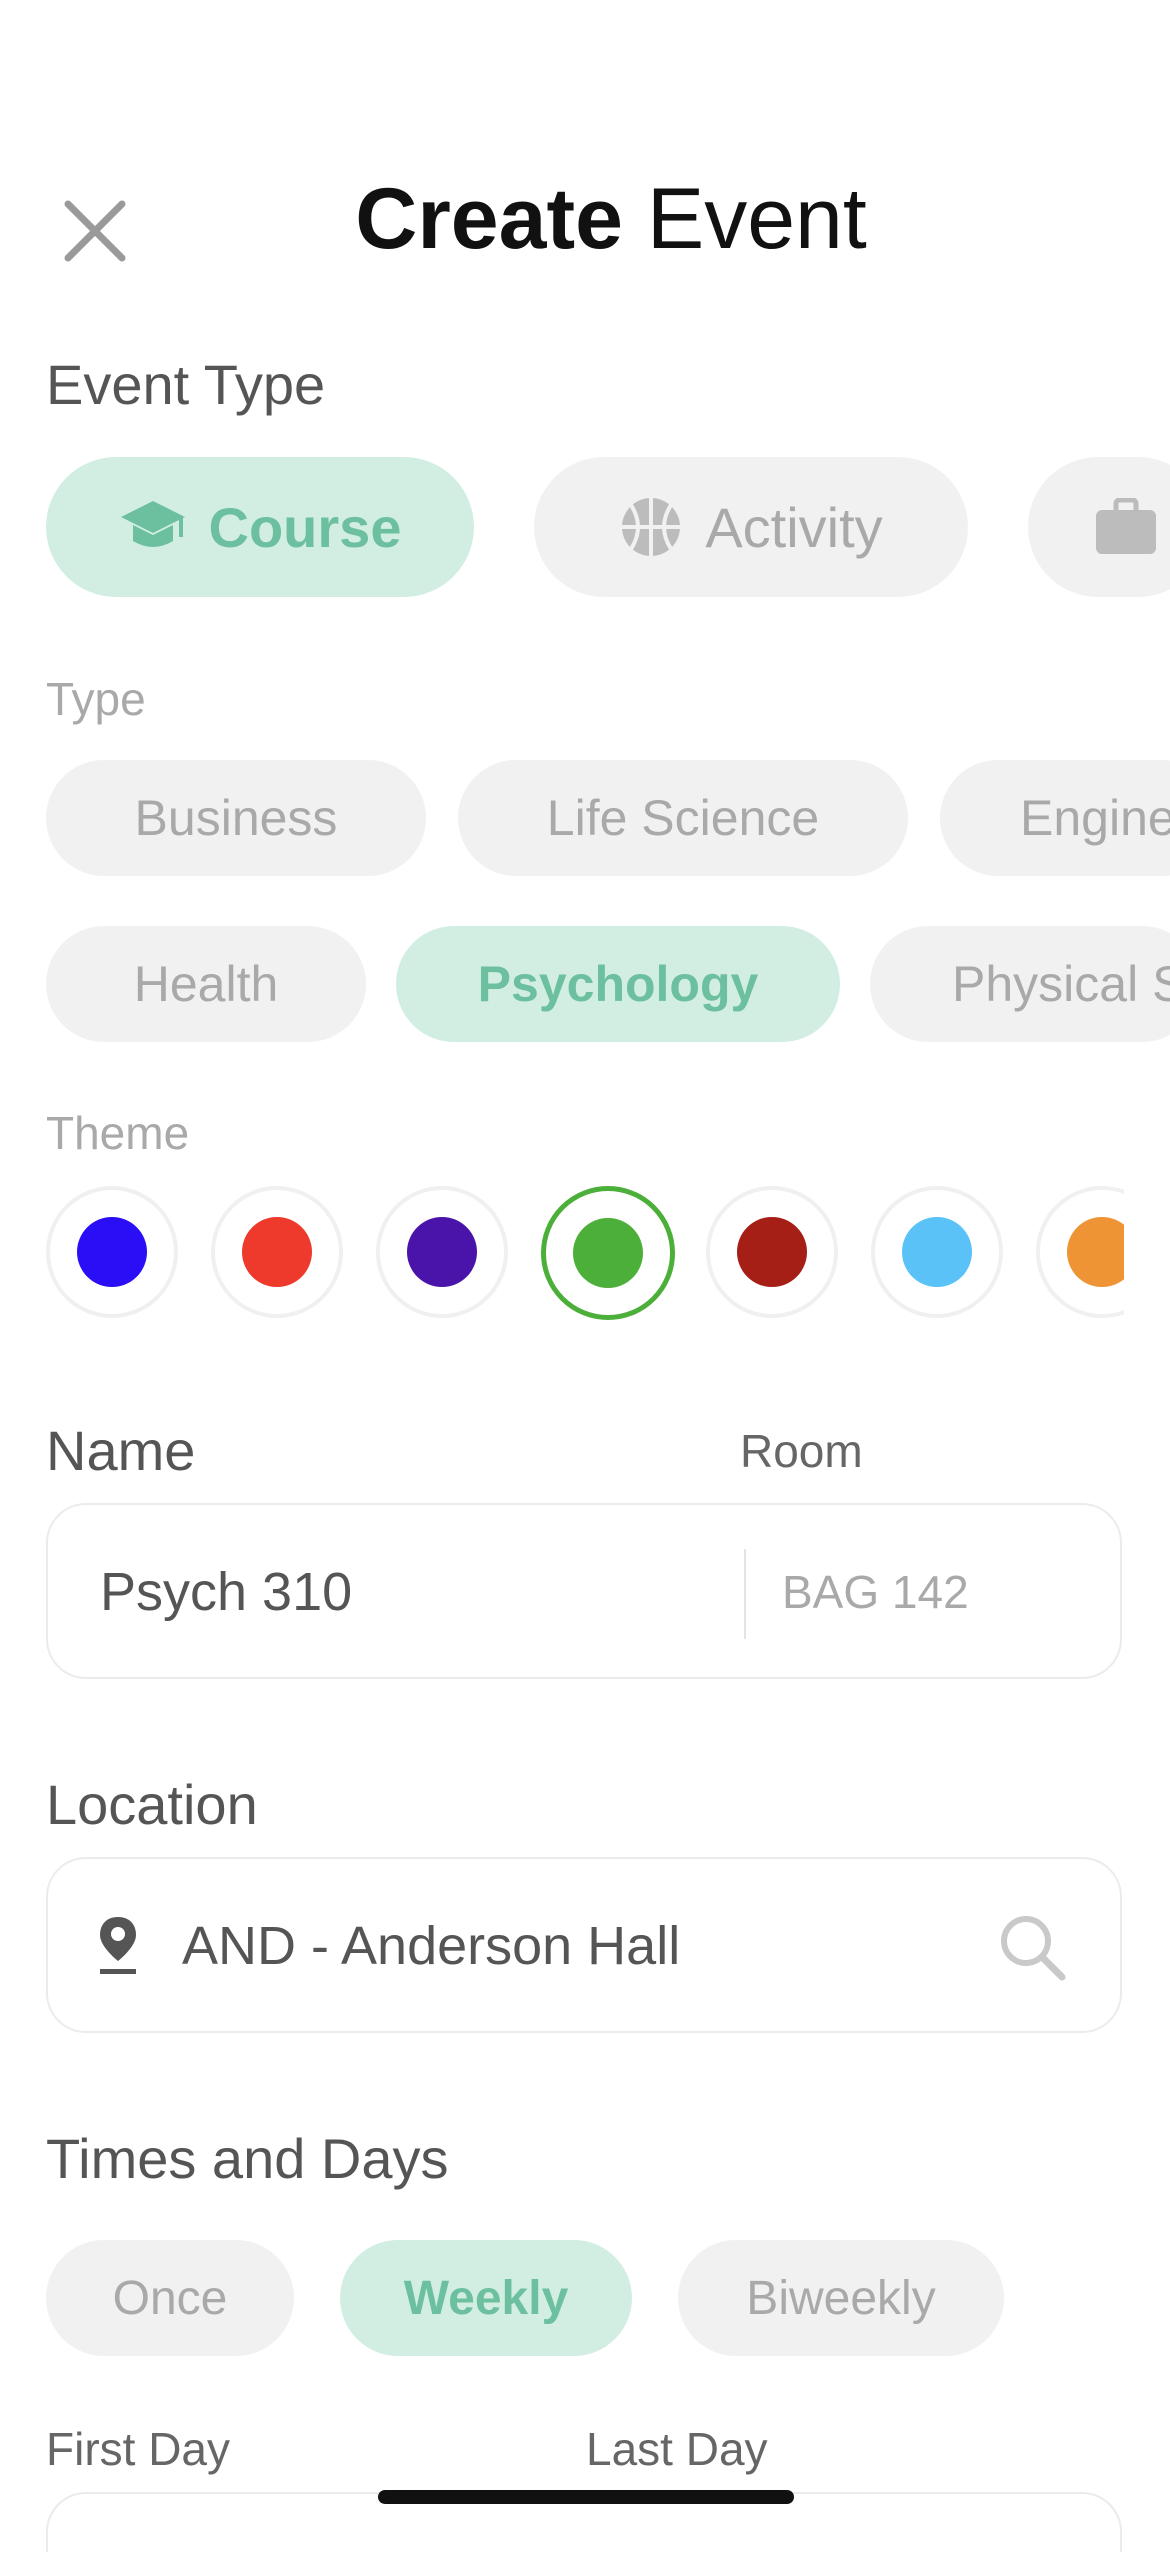 This screenshot has height=2552, width=1170. What do you see at coordinates (489, 219) in the screenshot?
I see `title-bold: Create` at bounding box center [489, 219].